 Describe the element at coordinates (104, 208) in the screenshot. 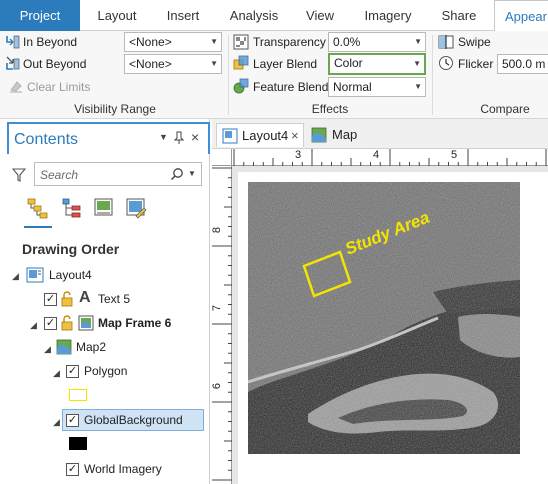

I see `list-by-selection-icon` at that location.